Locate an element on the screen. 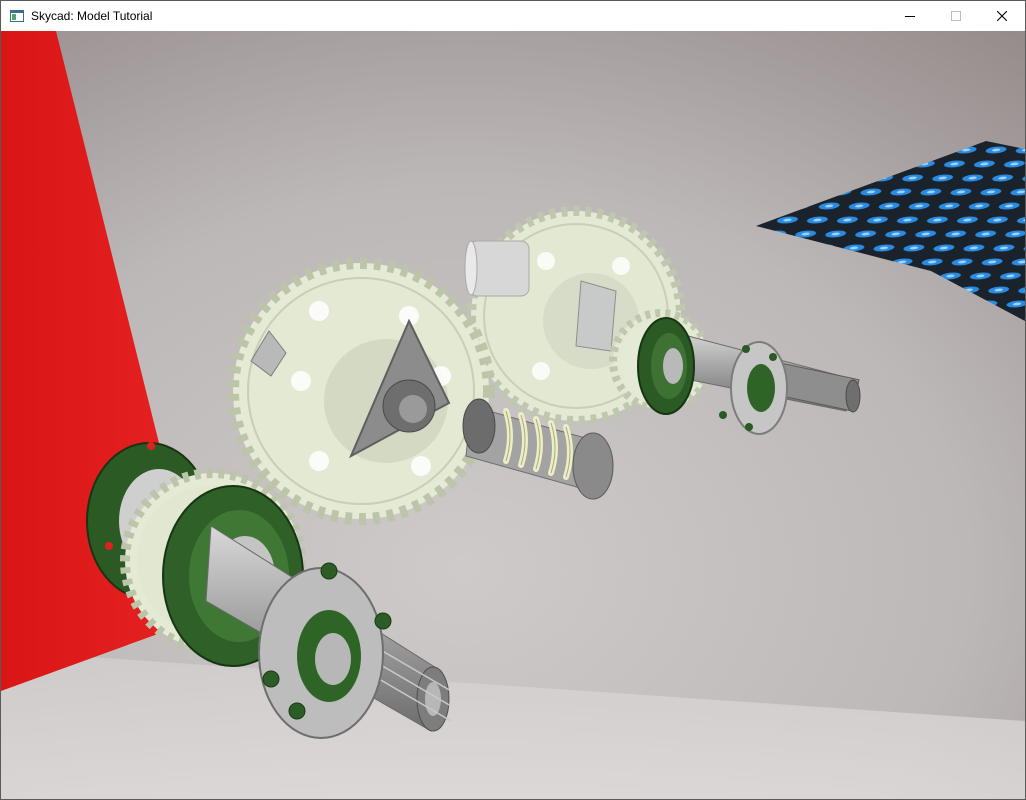  bearing-green-right is located at coordinates (666, 366).